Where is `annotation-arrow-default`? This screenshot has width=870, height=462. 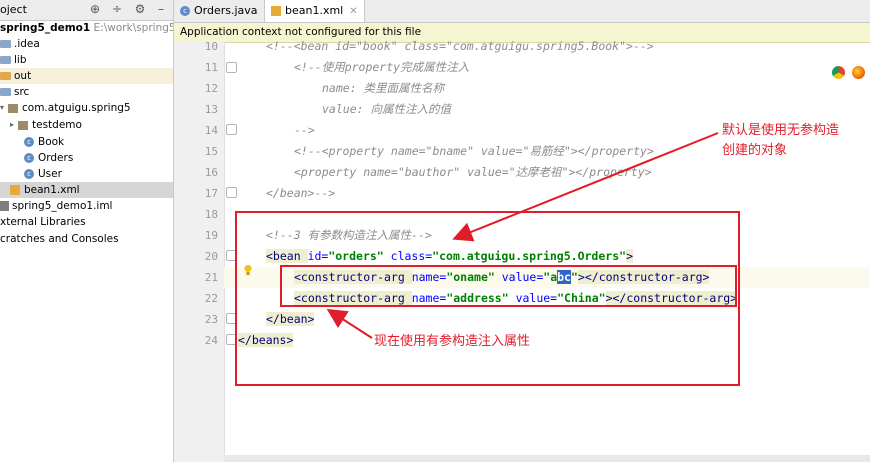 annotation-arrow-default is located at coordinates (585, 187).